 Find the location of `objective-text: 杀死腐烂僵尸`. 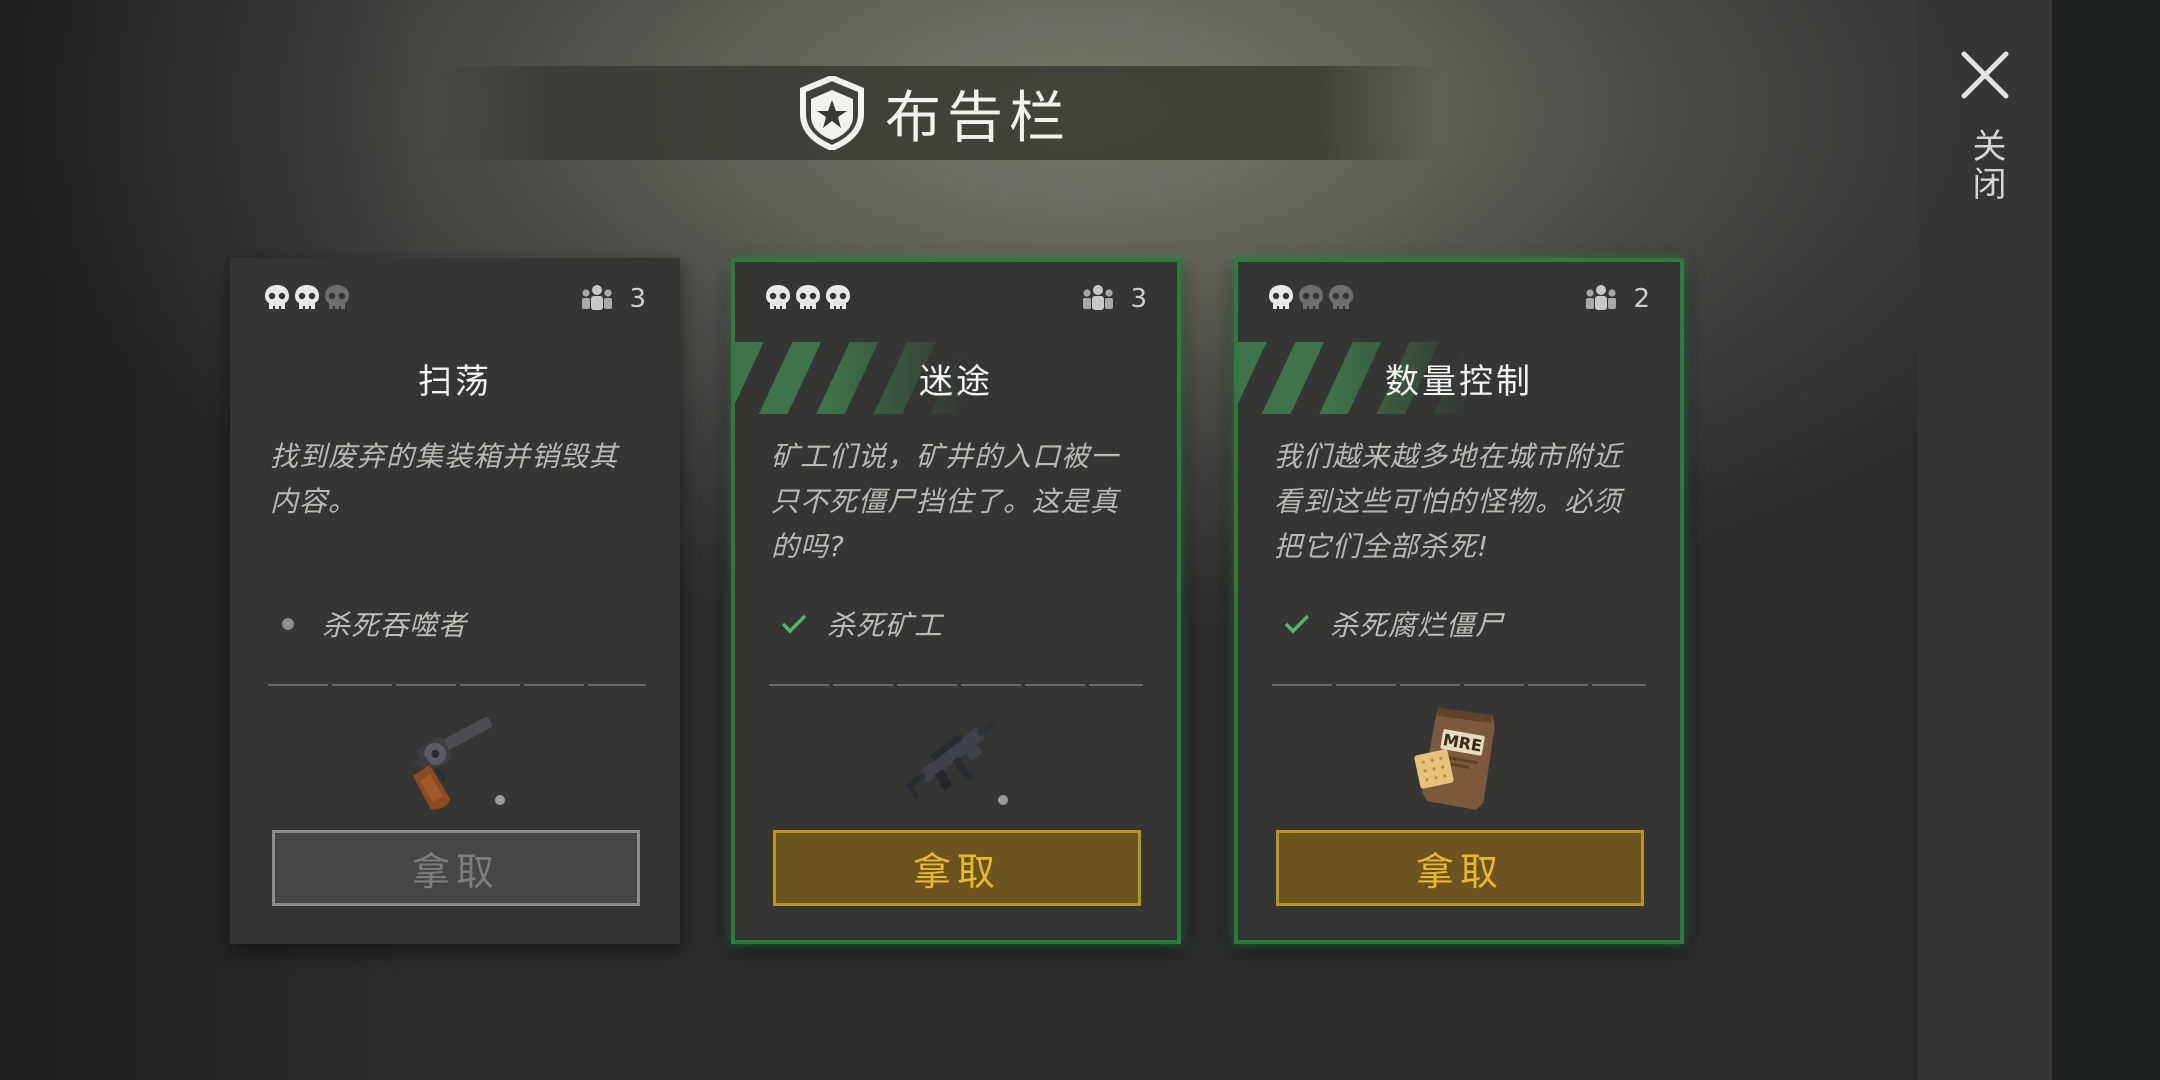

objective-text: 杀死腐烂僵尸 is located at coordinates (1417, 625).